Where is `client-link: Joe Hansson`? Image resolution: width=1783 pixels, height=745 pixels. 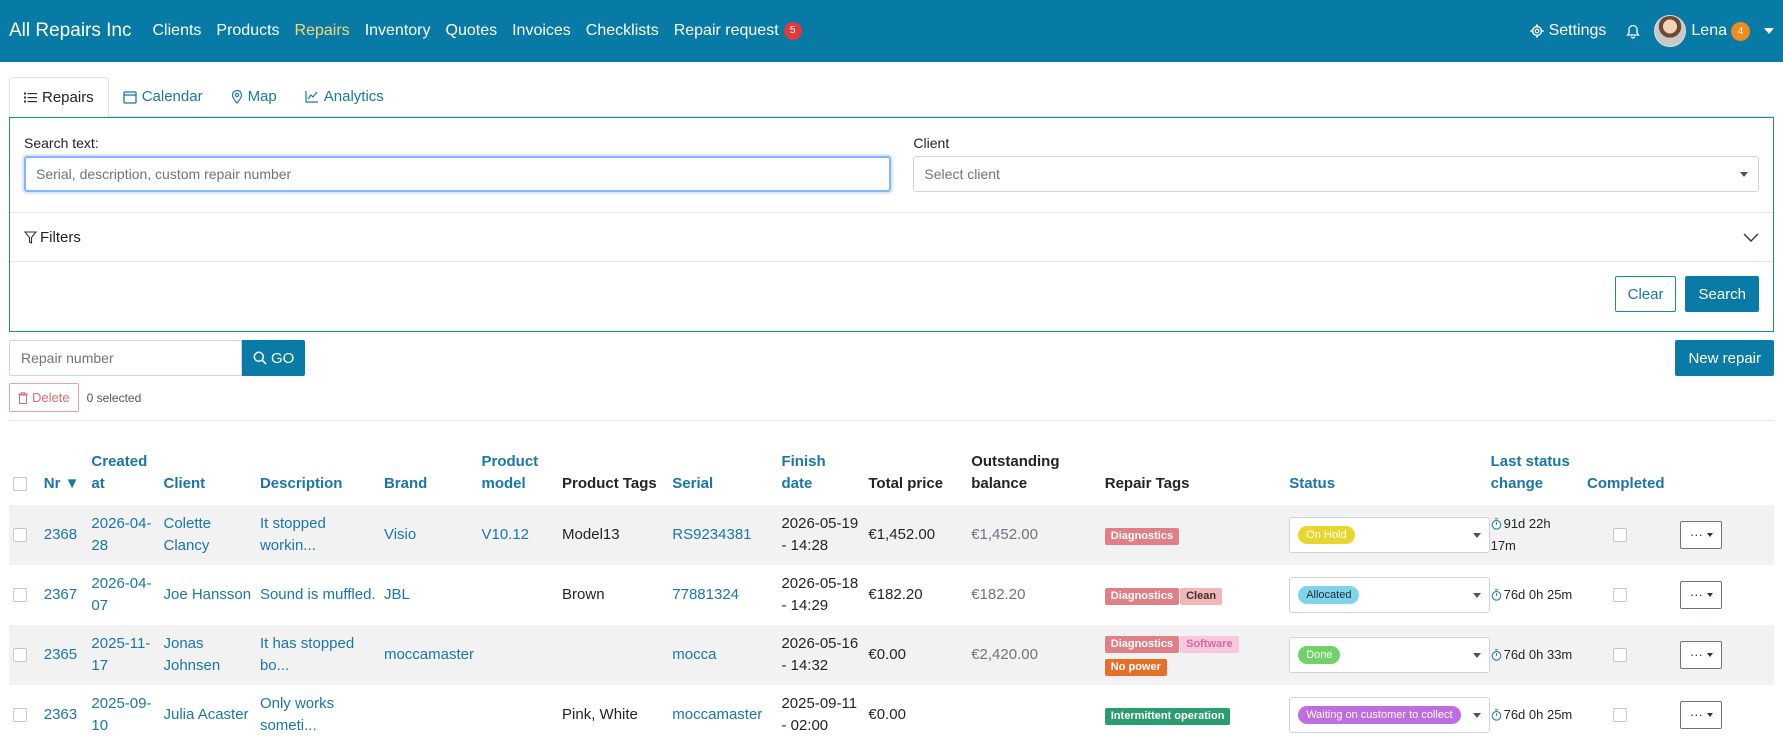 client-link: Joe Hansson is located at coordinates (208, 594).